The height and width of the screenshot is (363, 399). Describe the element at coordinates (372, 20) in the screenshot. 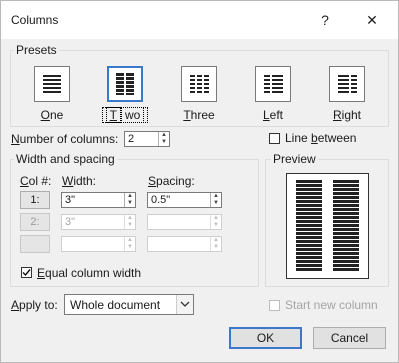

I see `close-icon: ✕` at that location.